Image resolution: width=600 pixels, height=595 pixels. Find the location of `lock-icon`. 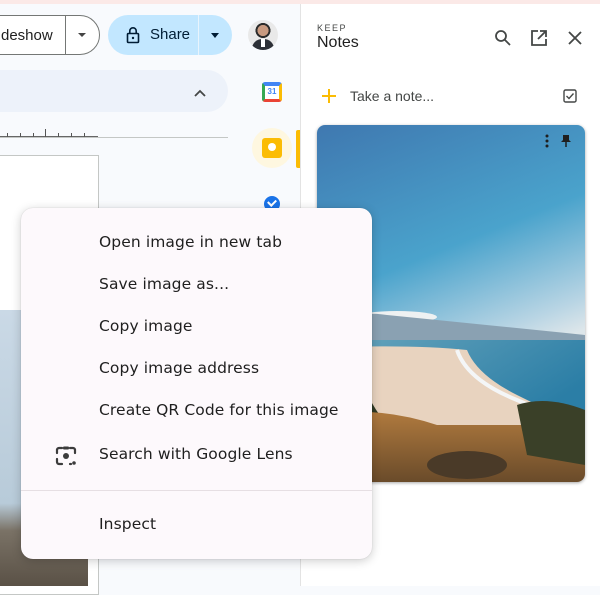

lock-icon is located at coordinates (133, 37).